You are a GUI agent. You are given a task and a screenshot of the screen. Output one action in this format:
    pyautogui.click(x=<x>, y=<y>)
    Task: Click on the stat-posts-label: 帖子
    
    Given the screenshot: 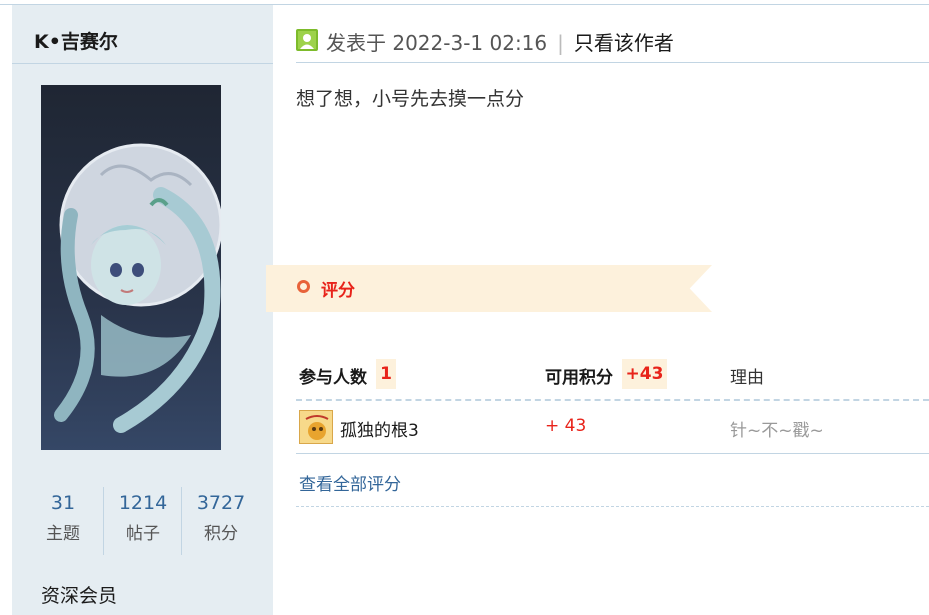 What is the action you would take?
    pyautogui.click(x=143, y=534)
    